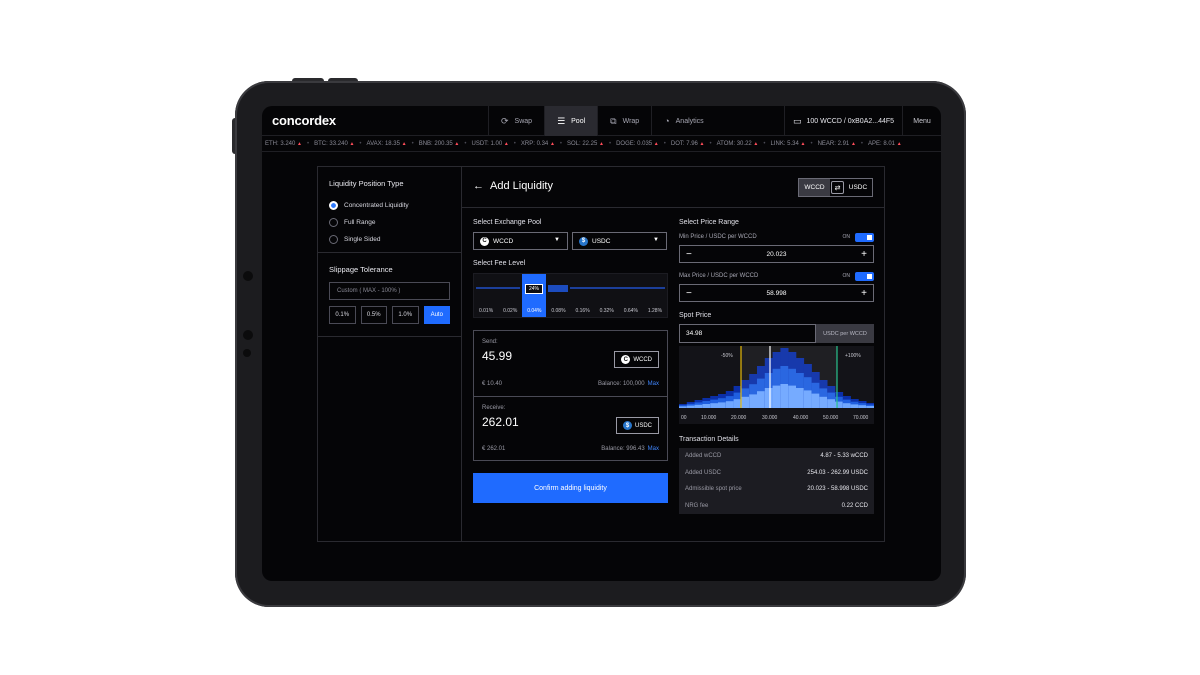 The width and height of the screenshot is (1200, 675). What do you see at coordinates (405, 315) in the screenshot?
I see `slippage-1-0-button: 1.0%` at bounding box center [405, 315].